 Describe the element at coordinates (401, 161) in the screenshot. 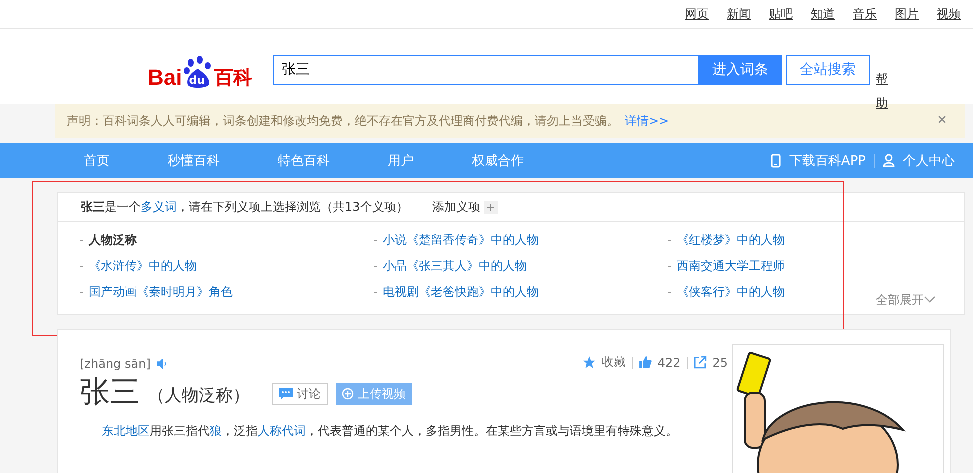

I see `nav-item: 用户` at that location.